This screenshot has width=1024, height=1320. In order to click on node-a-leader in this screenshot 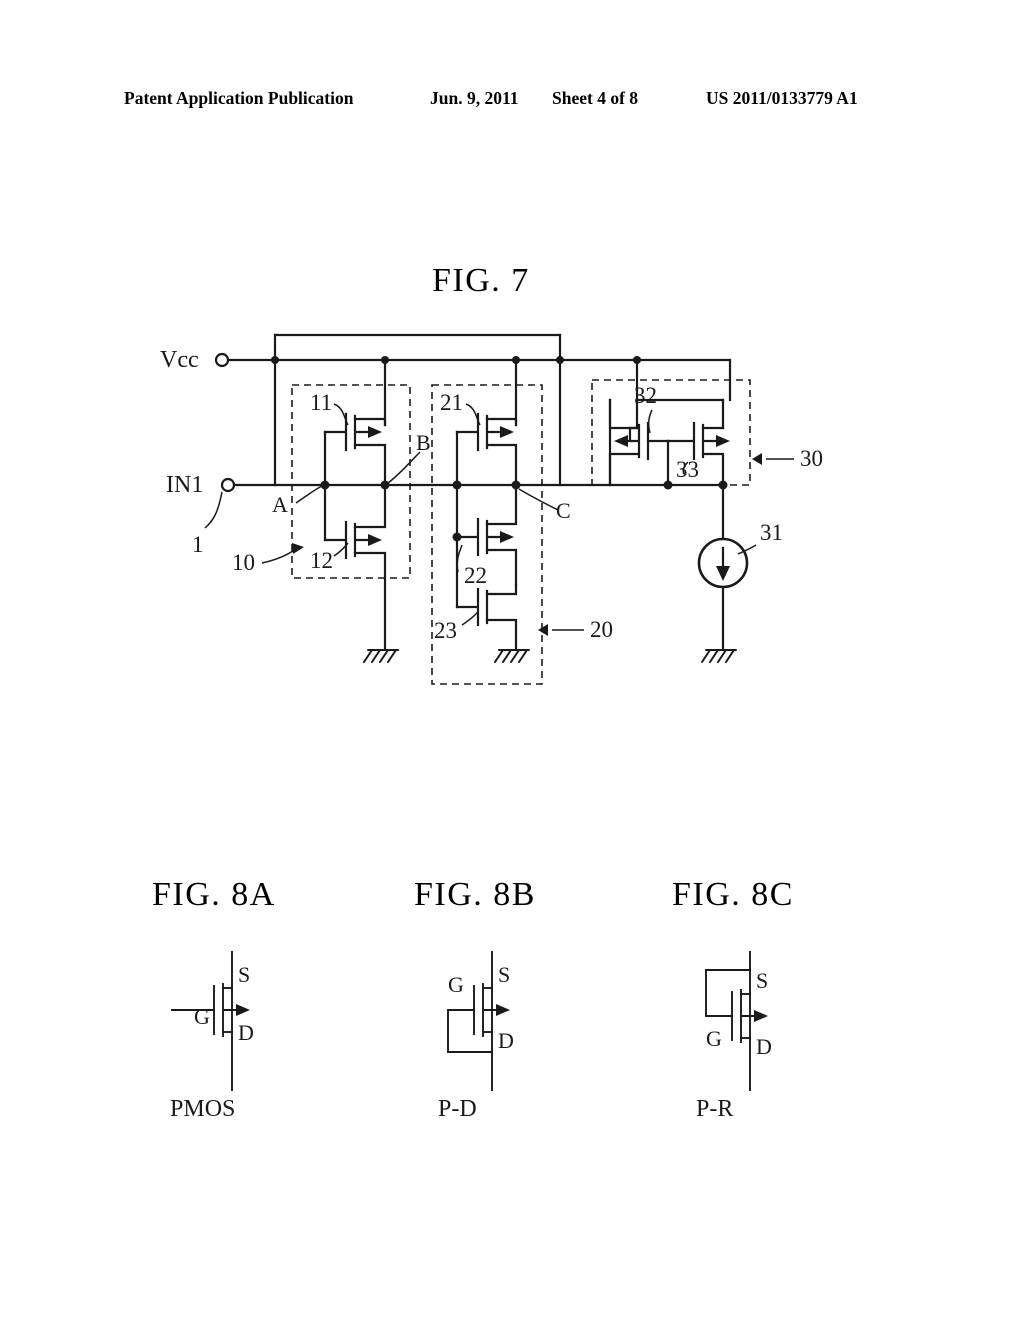, I will do `click(309, 494)`.